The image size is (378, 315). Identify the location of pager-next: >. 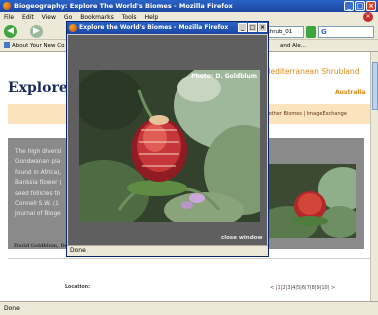
(333, 288).